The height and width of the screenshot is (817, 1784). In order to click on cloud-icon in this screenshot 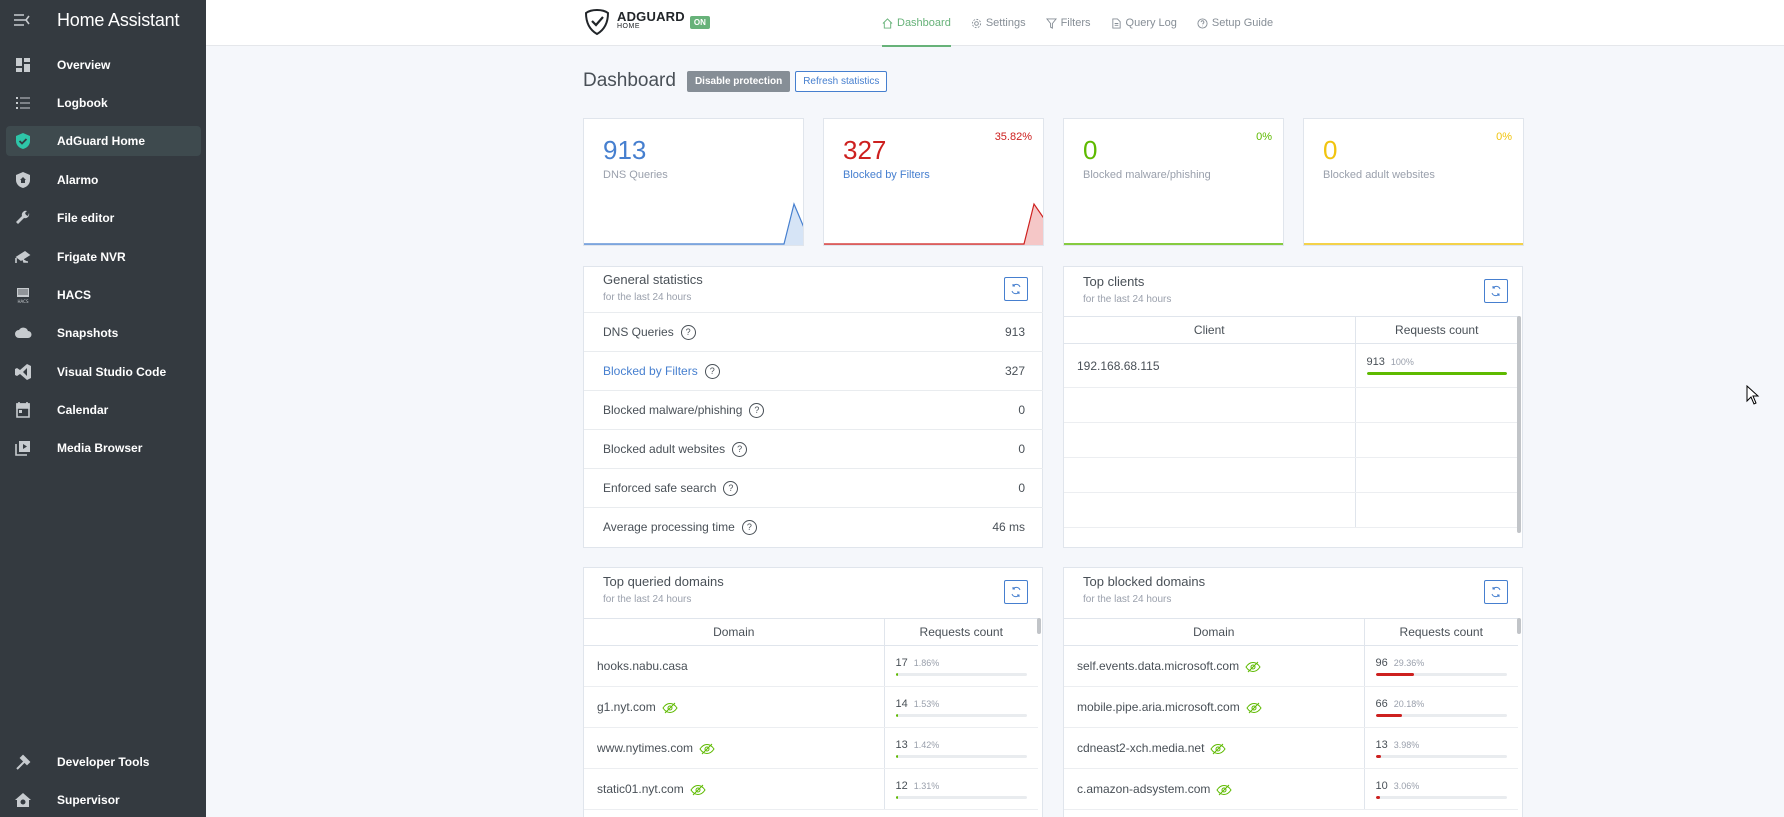, I will do `click(23, 332)`.